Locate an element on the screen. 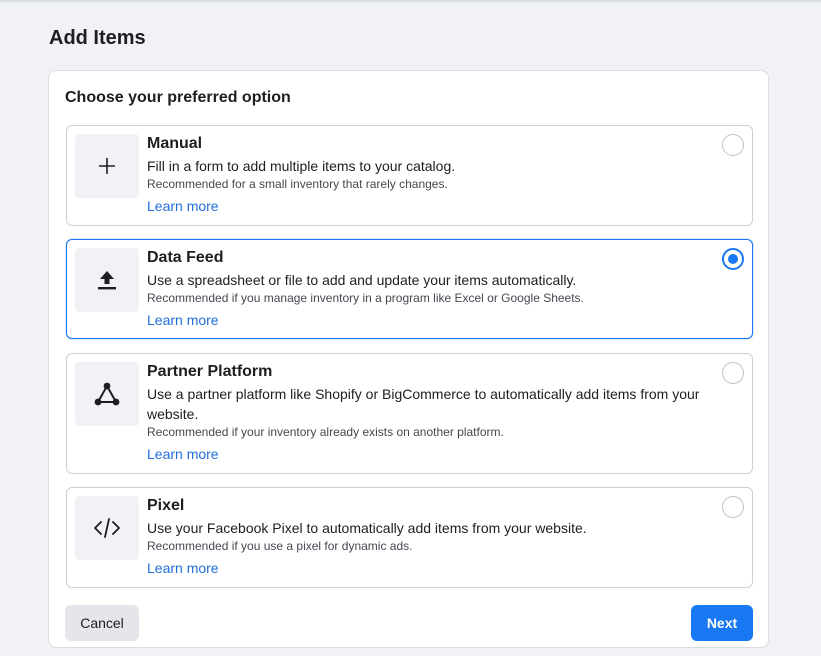  network-icon is located at coordinates (107, 394).